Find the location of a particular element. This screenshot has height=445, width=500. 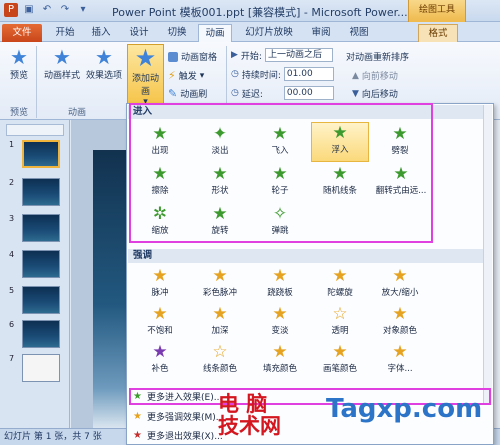

effect-label: 弹跳 is located at coordinates (280, 231).